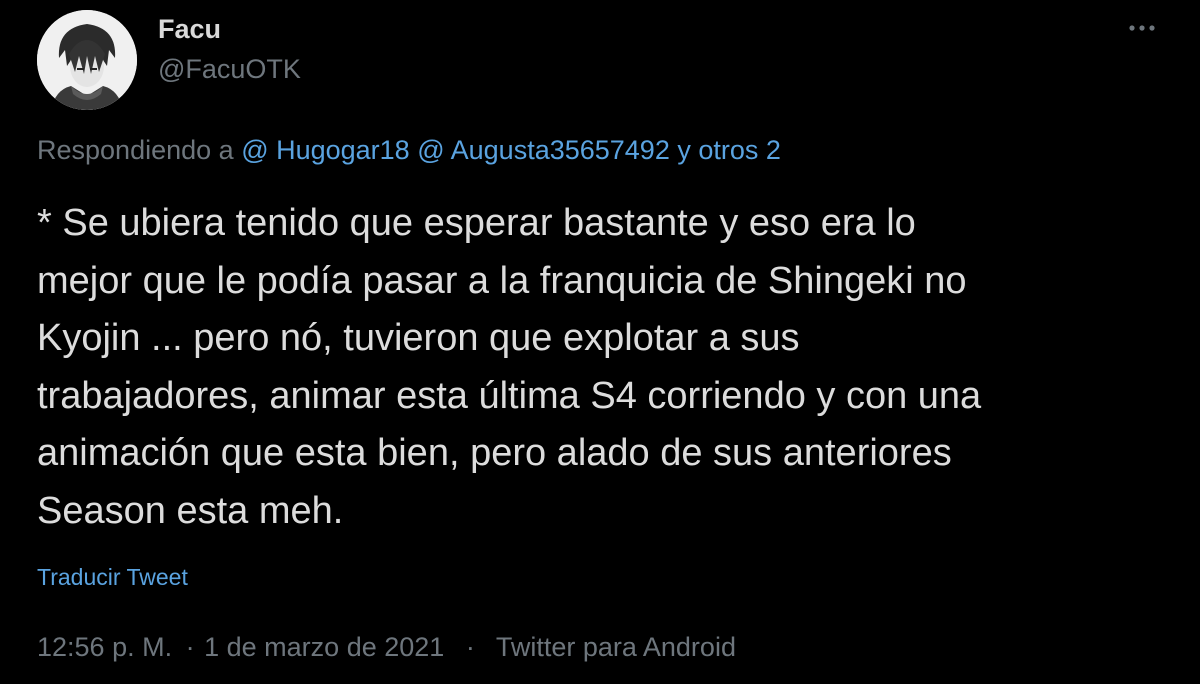 This screenshot has width=1200, height=684. I want to click on avatar-image, so click(87, 60).